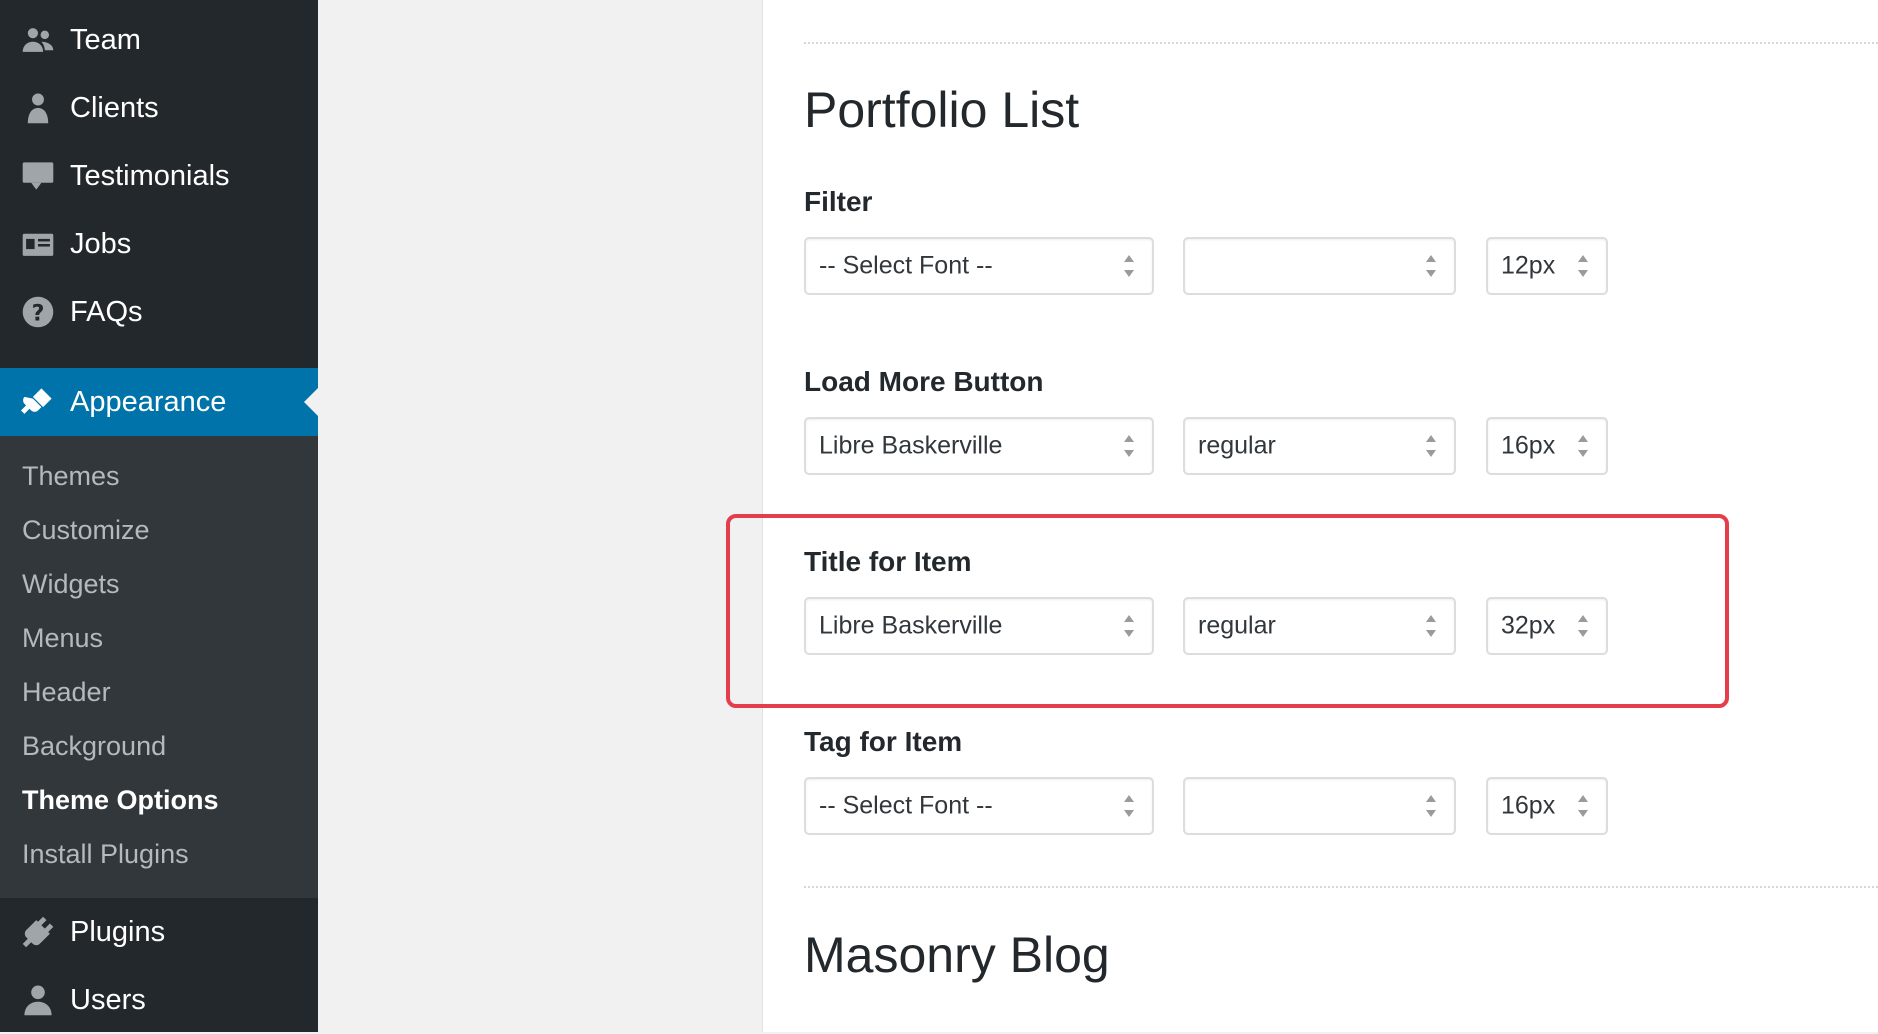 The image size is (1878, 1034). Describe the element at coordinates (38, 932) in the screenshot. I see `plugin-icon` at that location.